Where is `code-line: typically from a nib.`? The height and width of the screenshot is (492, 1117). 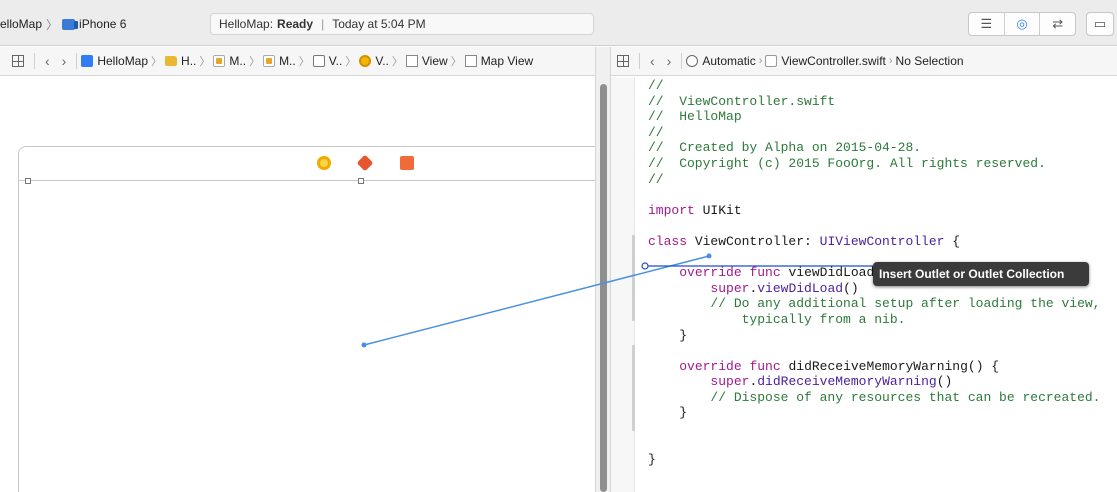
code-line: typically from a nib. is located at coordinates (874, 320).